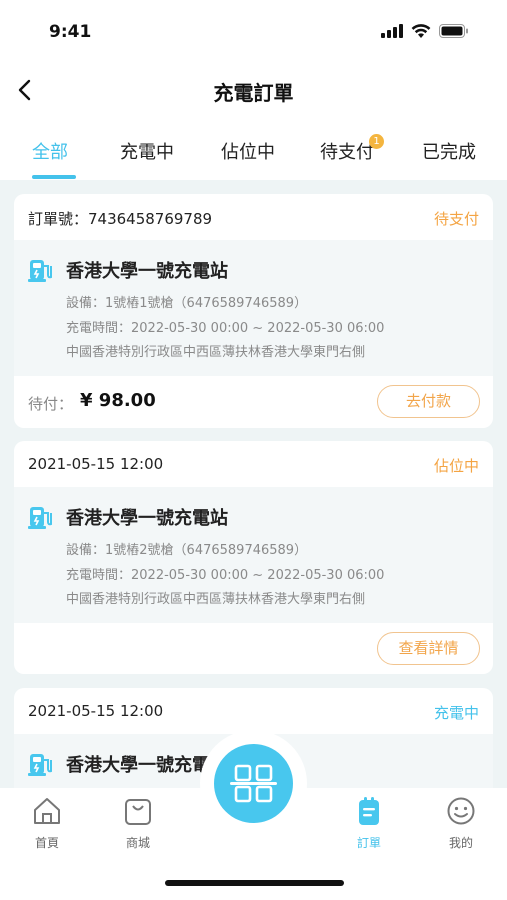 The height and width of the screenshot is (900, 507). I want to click on tabbar-profile: 我的, so click(461, 823).